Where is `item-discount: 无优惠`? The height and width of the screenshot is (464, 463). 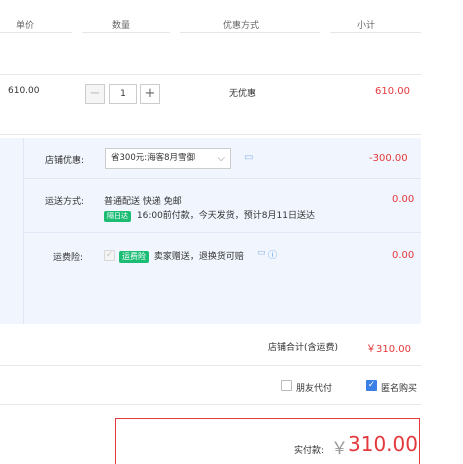
item-discount: 无优惠 is located at coordinates (243, 94).